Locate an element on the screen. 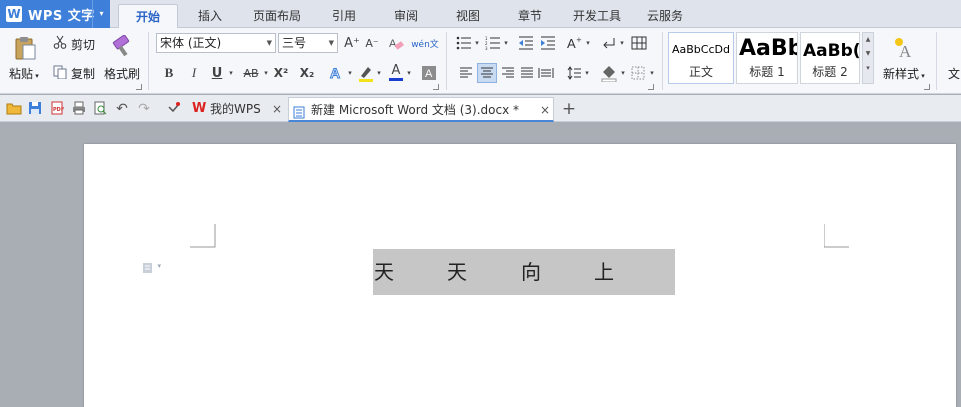 This screenshot has width=961, height=407. distribute-icon is located at coordinates (546, 73).